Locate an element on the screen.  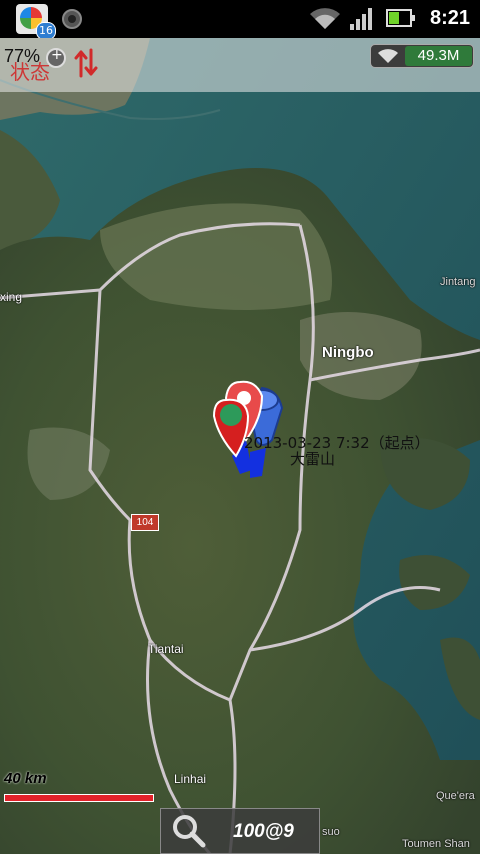
search-box: 100@9 is located at coordinates (240, 831).